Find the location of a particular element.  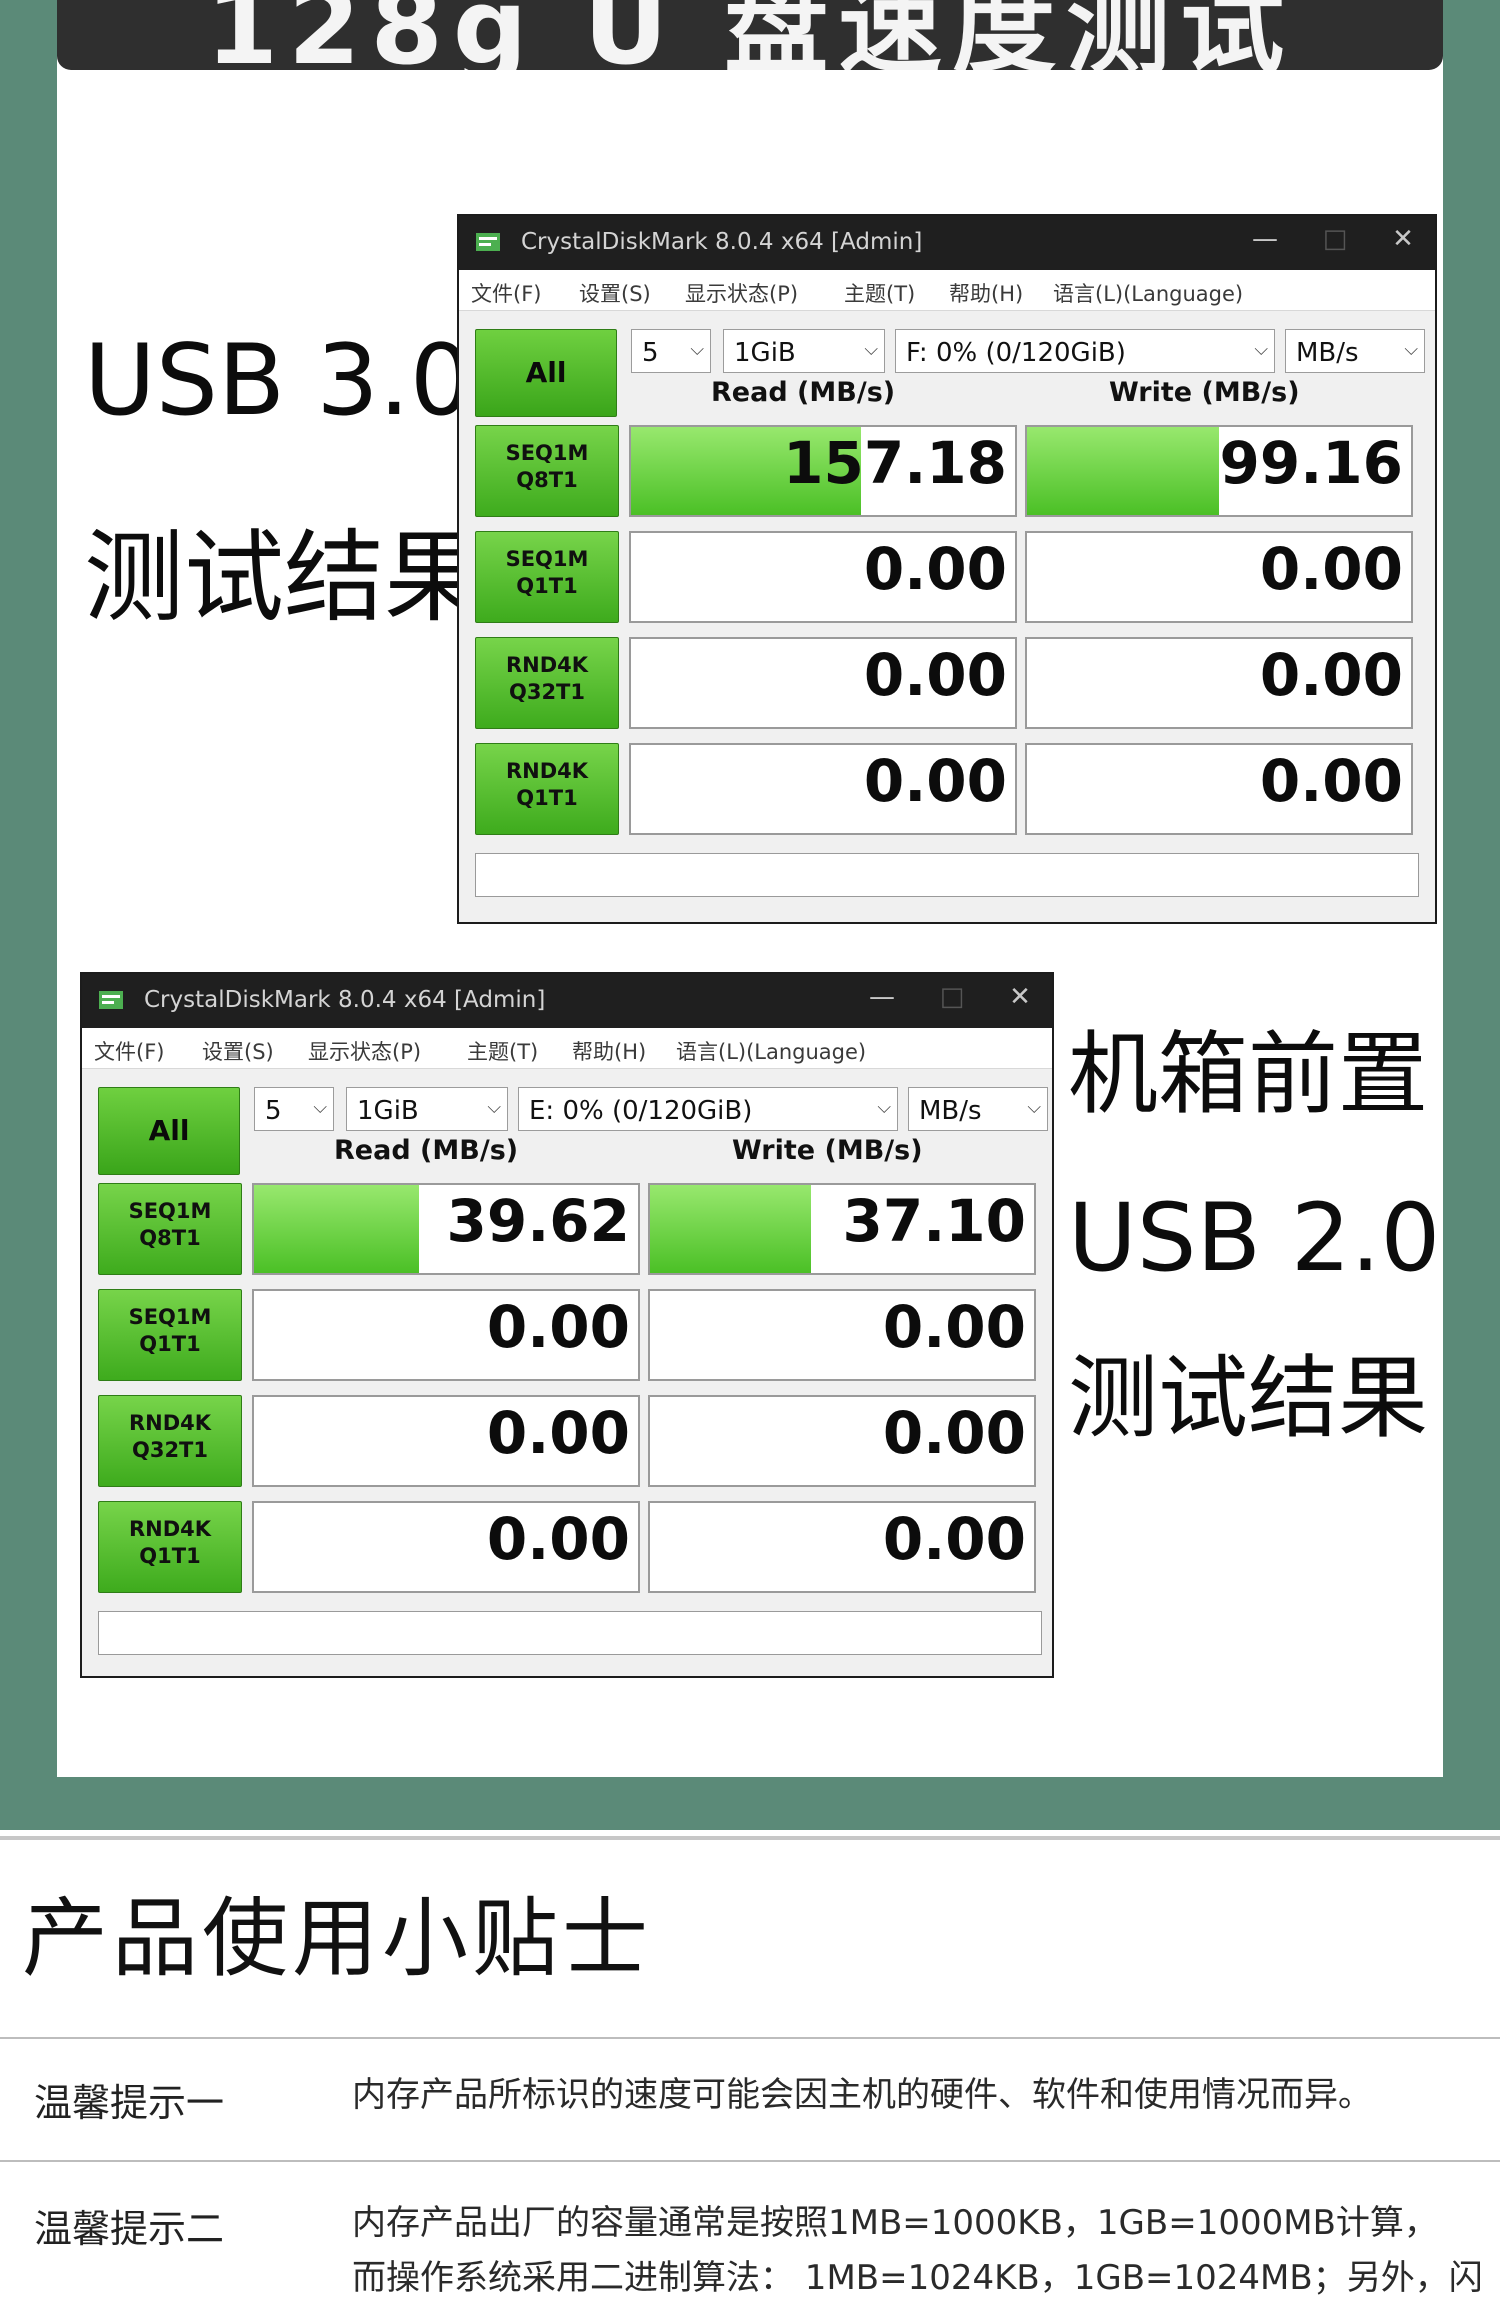

read-result-value: 157.18 is located at coordinates (895, 463).